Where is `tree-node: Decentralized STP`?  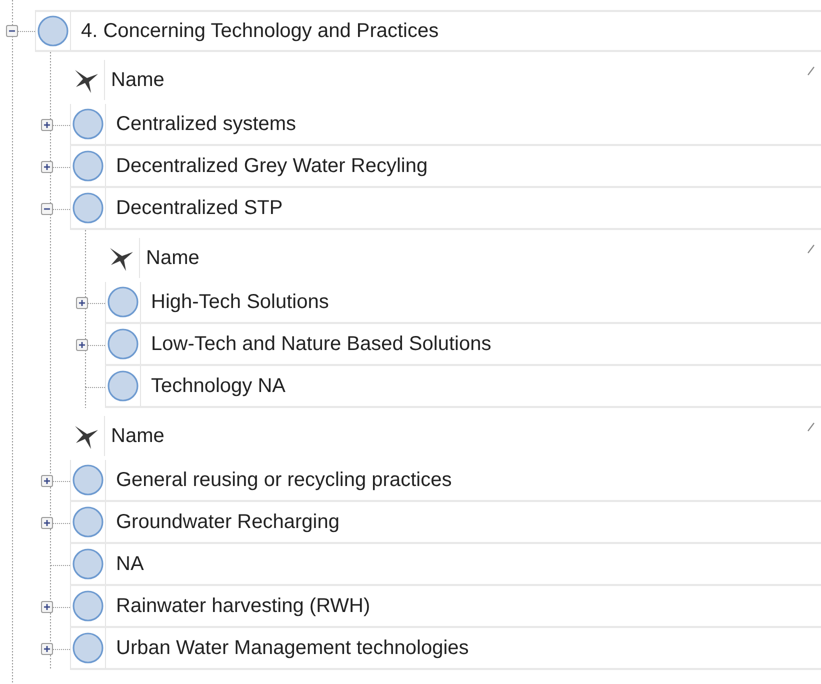 tree-node: Decentralized STP is located at coordinates (445, 209).